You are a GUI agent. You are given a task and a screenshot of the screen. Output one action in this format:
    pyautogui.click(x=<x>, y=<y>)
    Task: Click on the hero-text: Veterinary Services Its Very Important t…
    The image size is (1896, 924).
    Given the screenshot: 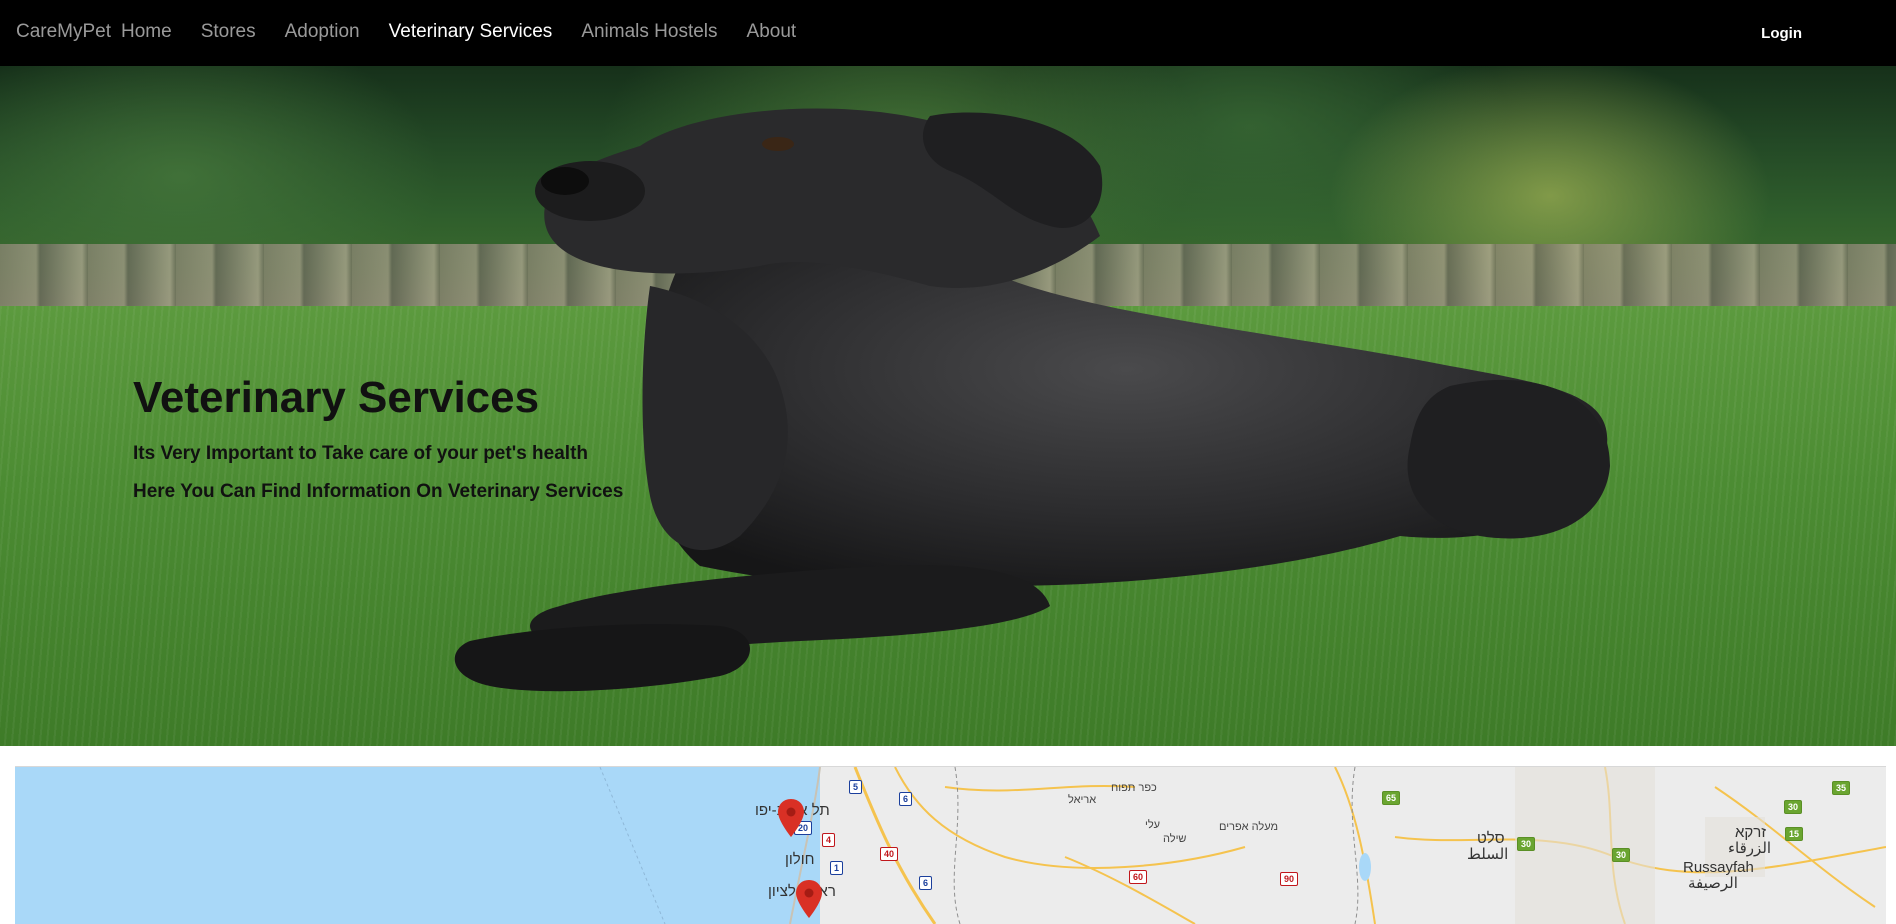 What is the action you would take?
    pyautogui.click(x=378, y=439)
    